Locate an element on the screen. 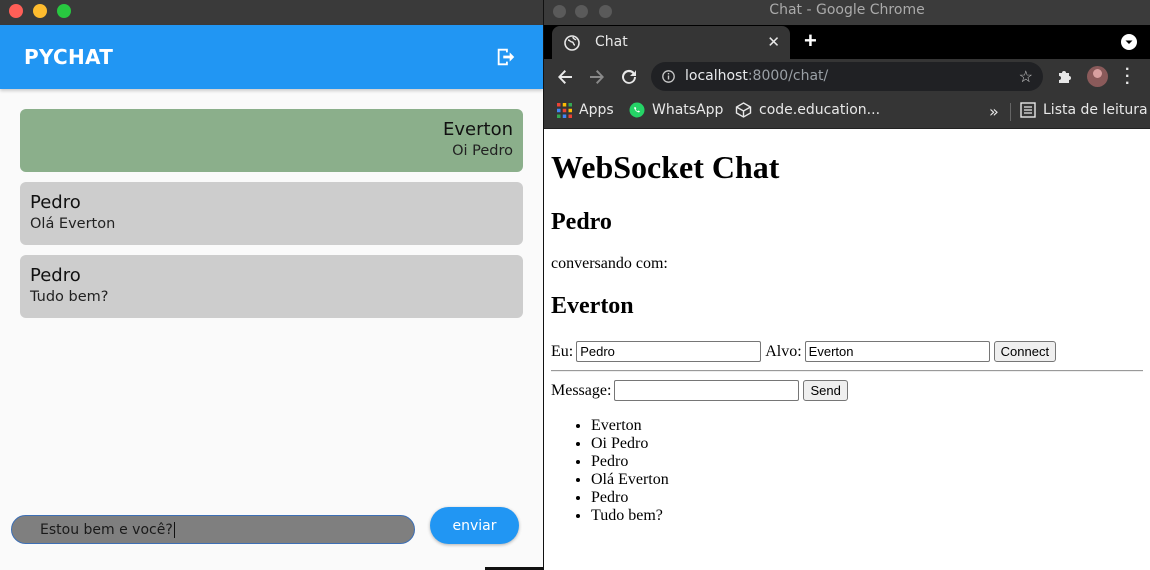 This screenshot has width=1150, height=570. message-author: Everton is located at coordinates (478, 129).